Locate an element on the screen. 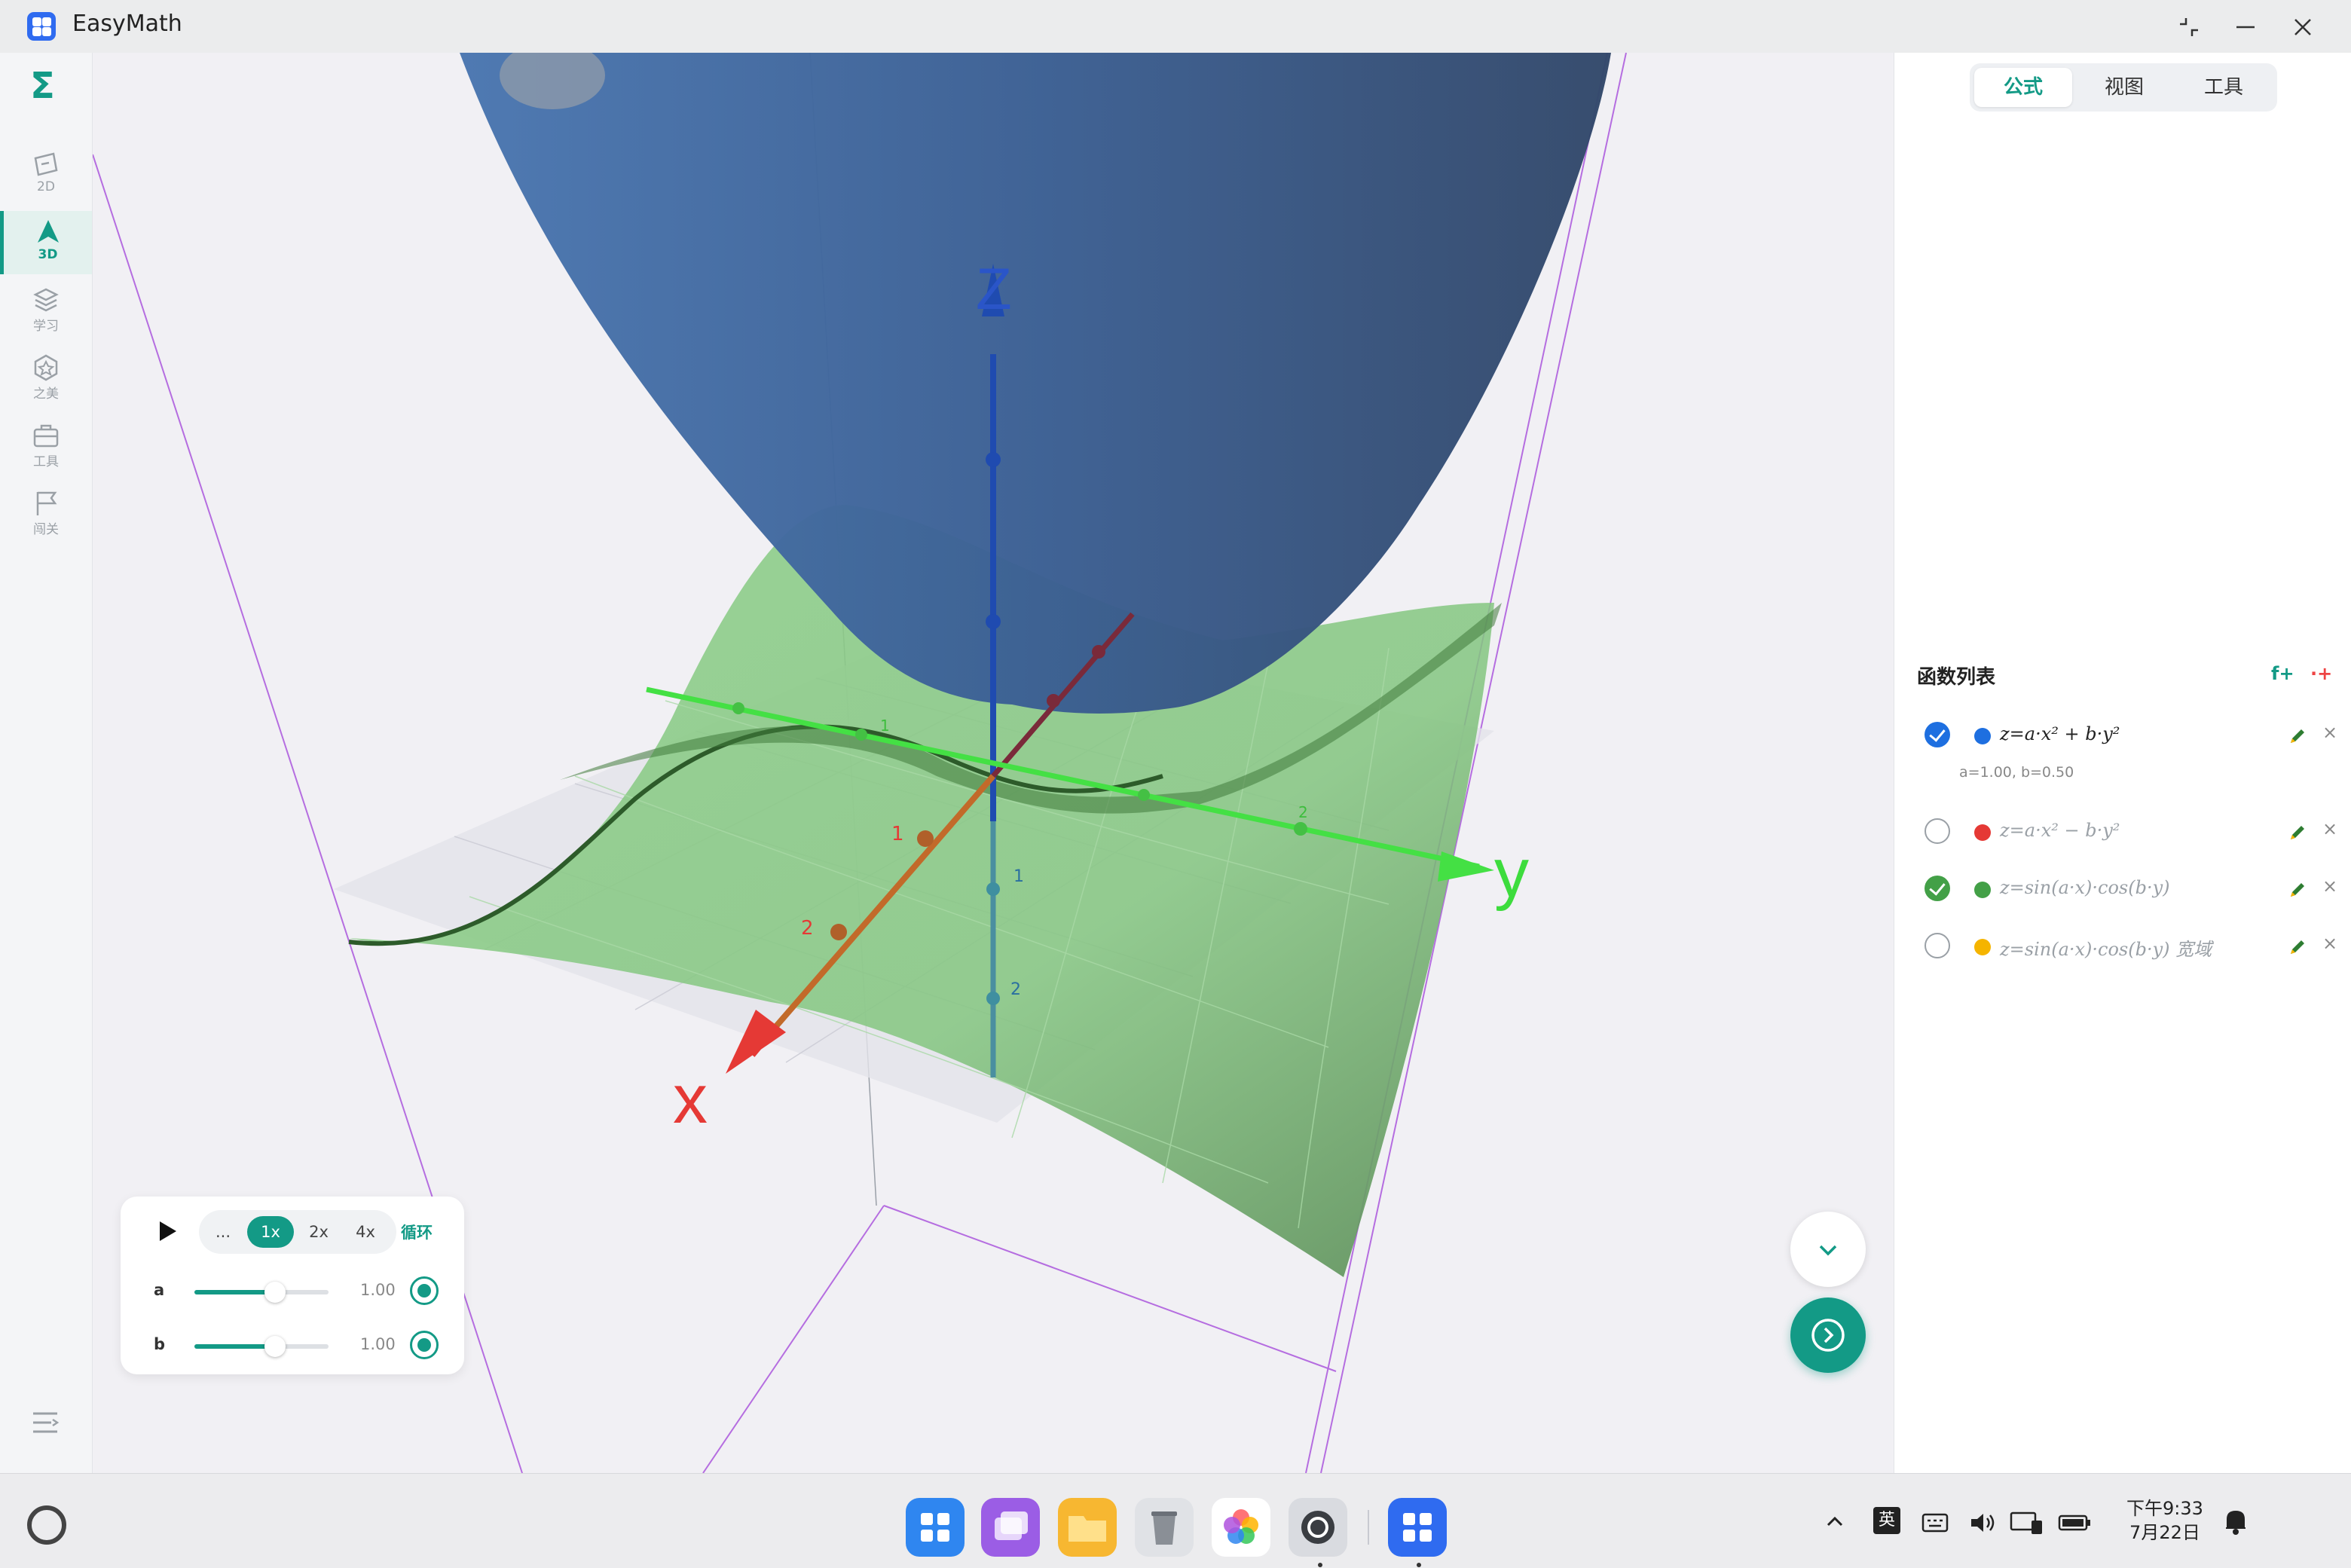 The height and width of the screenshot is (1568, 2351). sidebar-item-label: 2D is located at coordinates (46, 186).